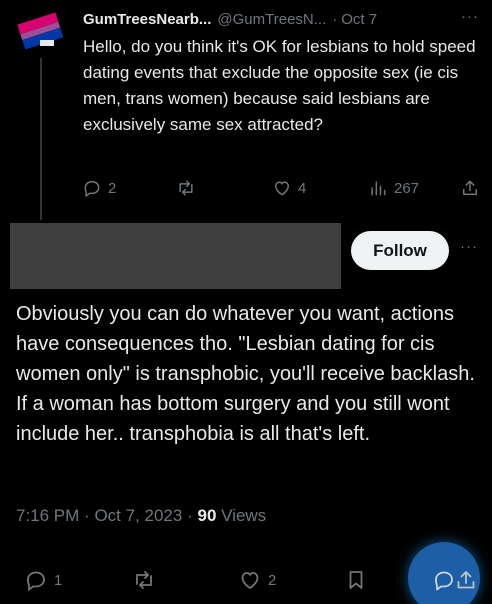 Image resolution: width=492 pixels, height=604 pixels. I want to click on bookmark-icon, so click(356, 580).